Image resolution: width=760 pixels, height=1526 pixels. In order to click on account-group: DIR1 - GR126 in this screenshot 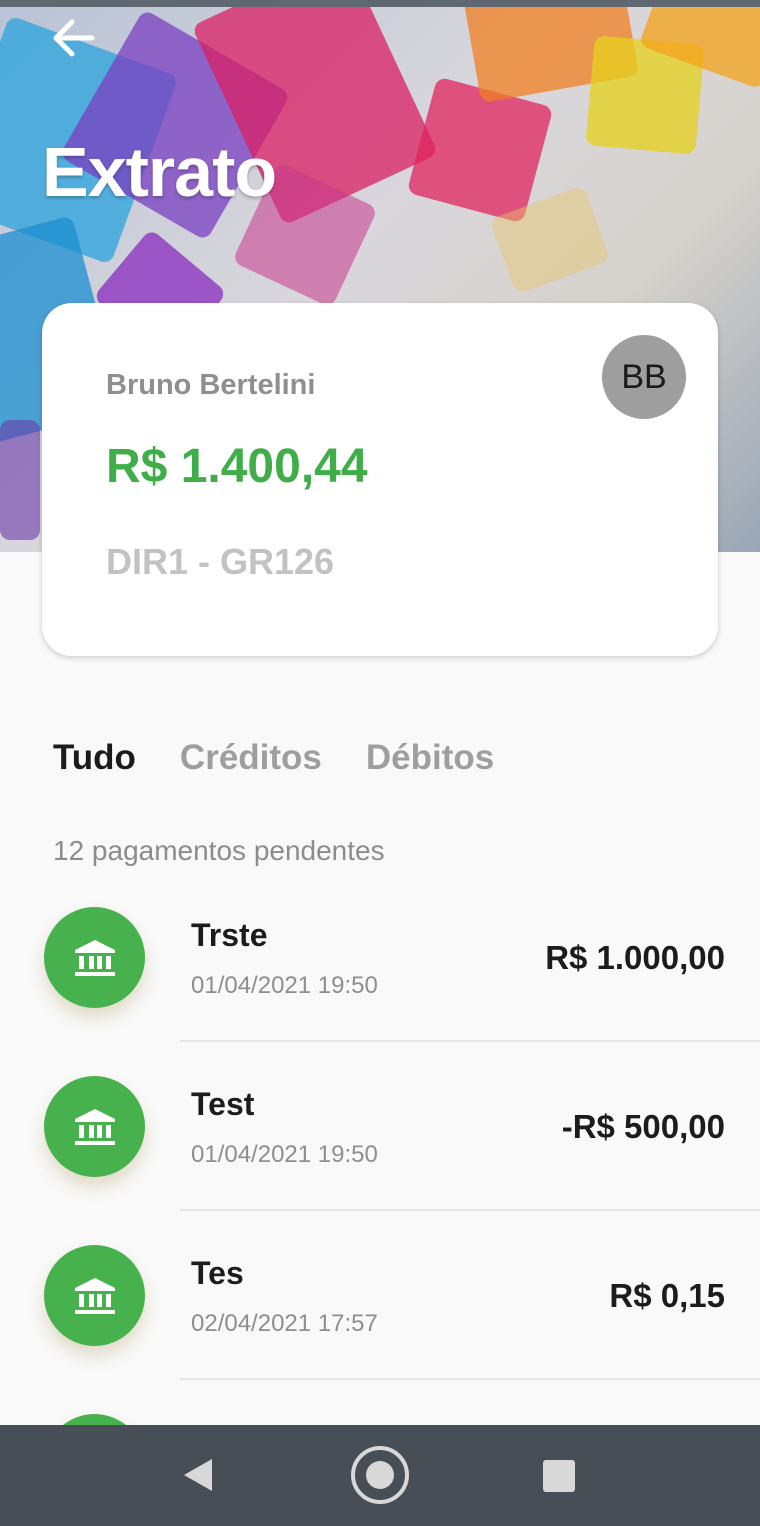, I will do `click(220, 561)`.